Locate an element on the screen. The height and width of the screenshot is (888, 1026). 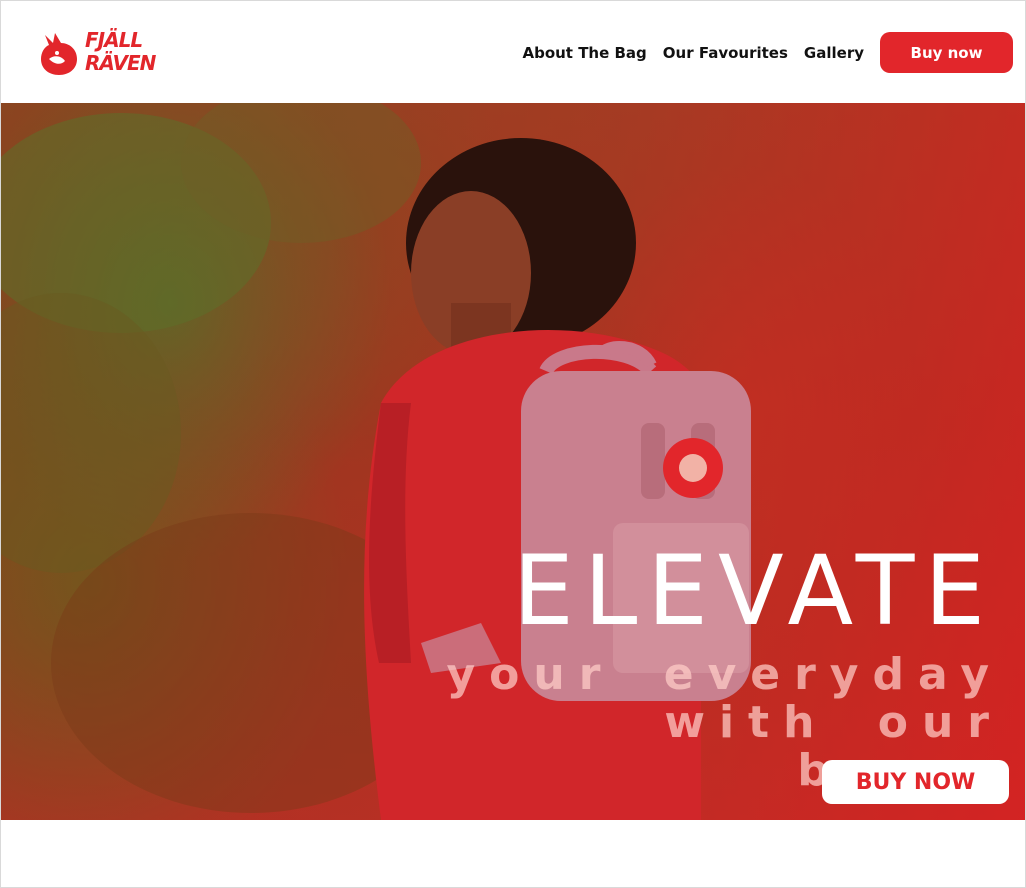
fox-logo-icon is located at coordinates (59, 54).